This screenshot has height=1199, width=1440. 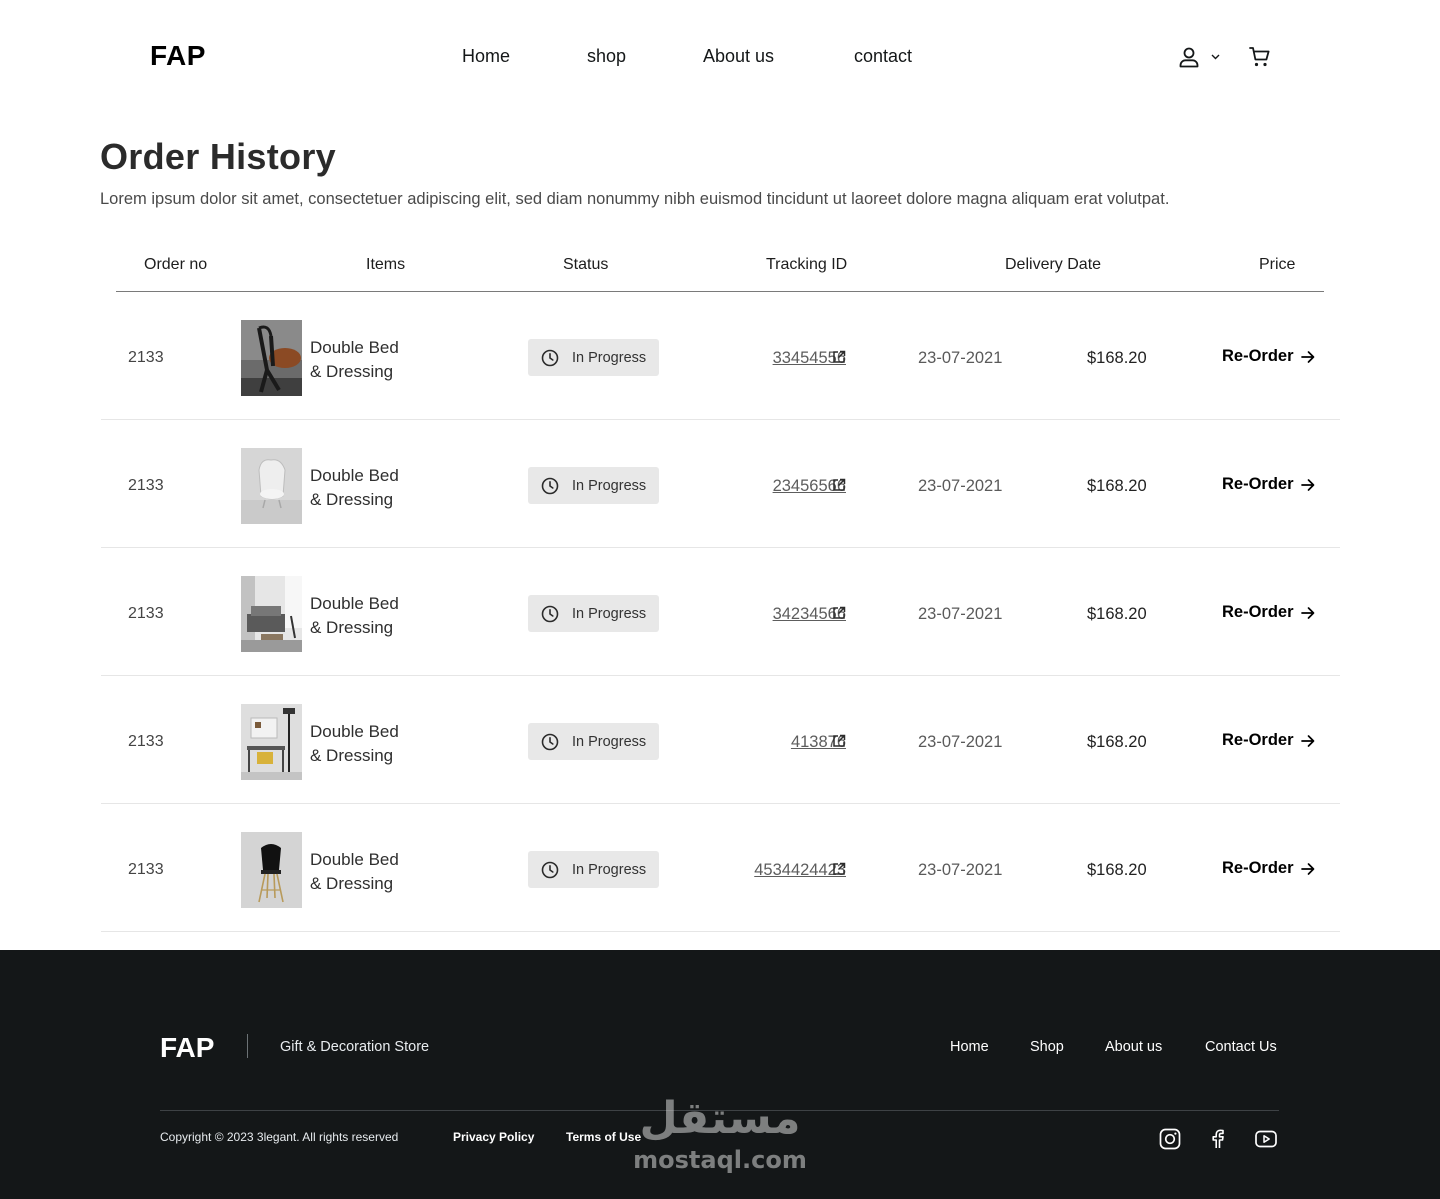 I want to click on column-status: Status, so click(x=586, y=264).